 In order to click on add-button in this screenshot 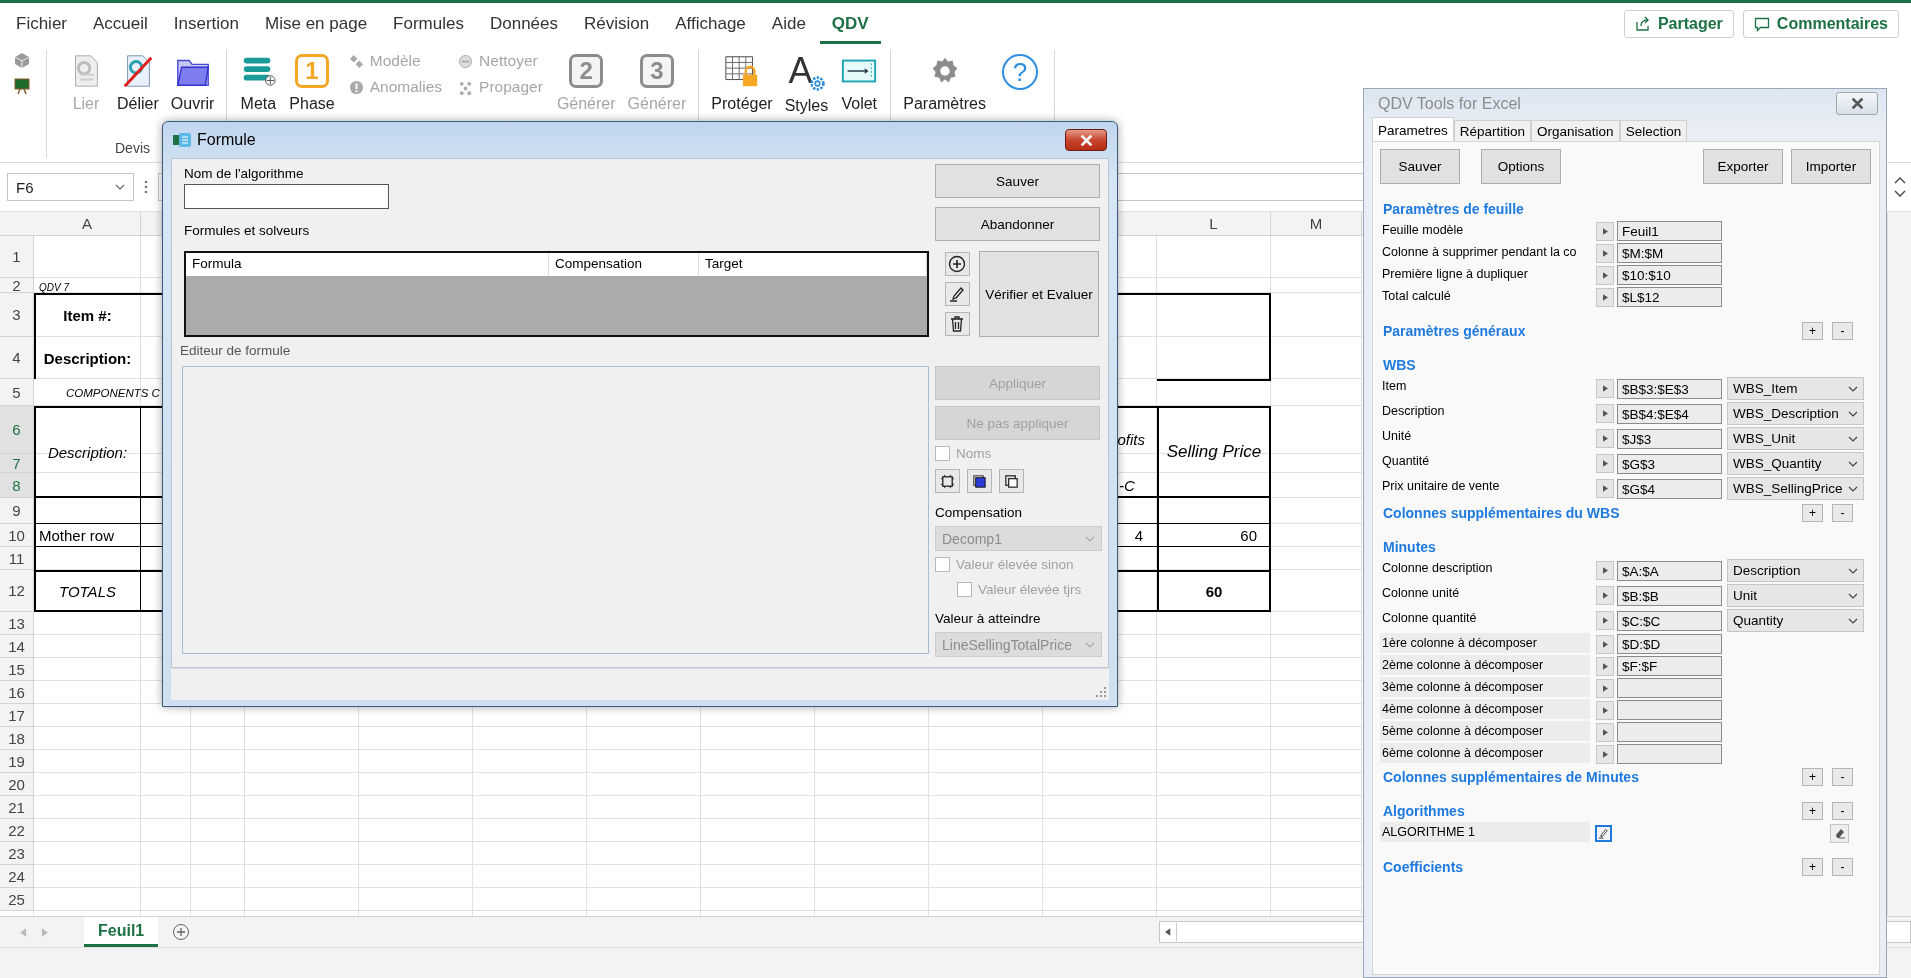, I will do `click(957, 264)`.